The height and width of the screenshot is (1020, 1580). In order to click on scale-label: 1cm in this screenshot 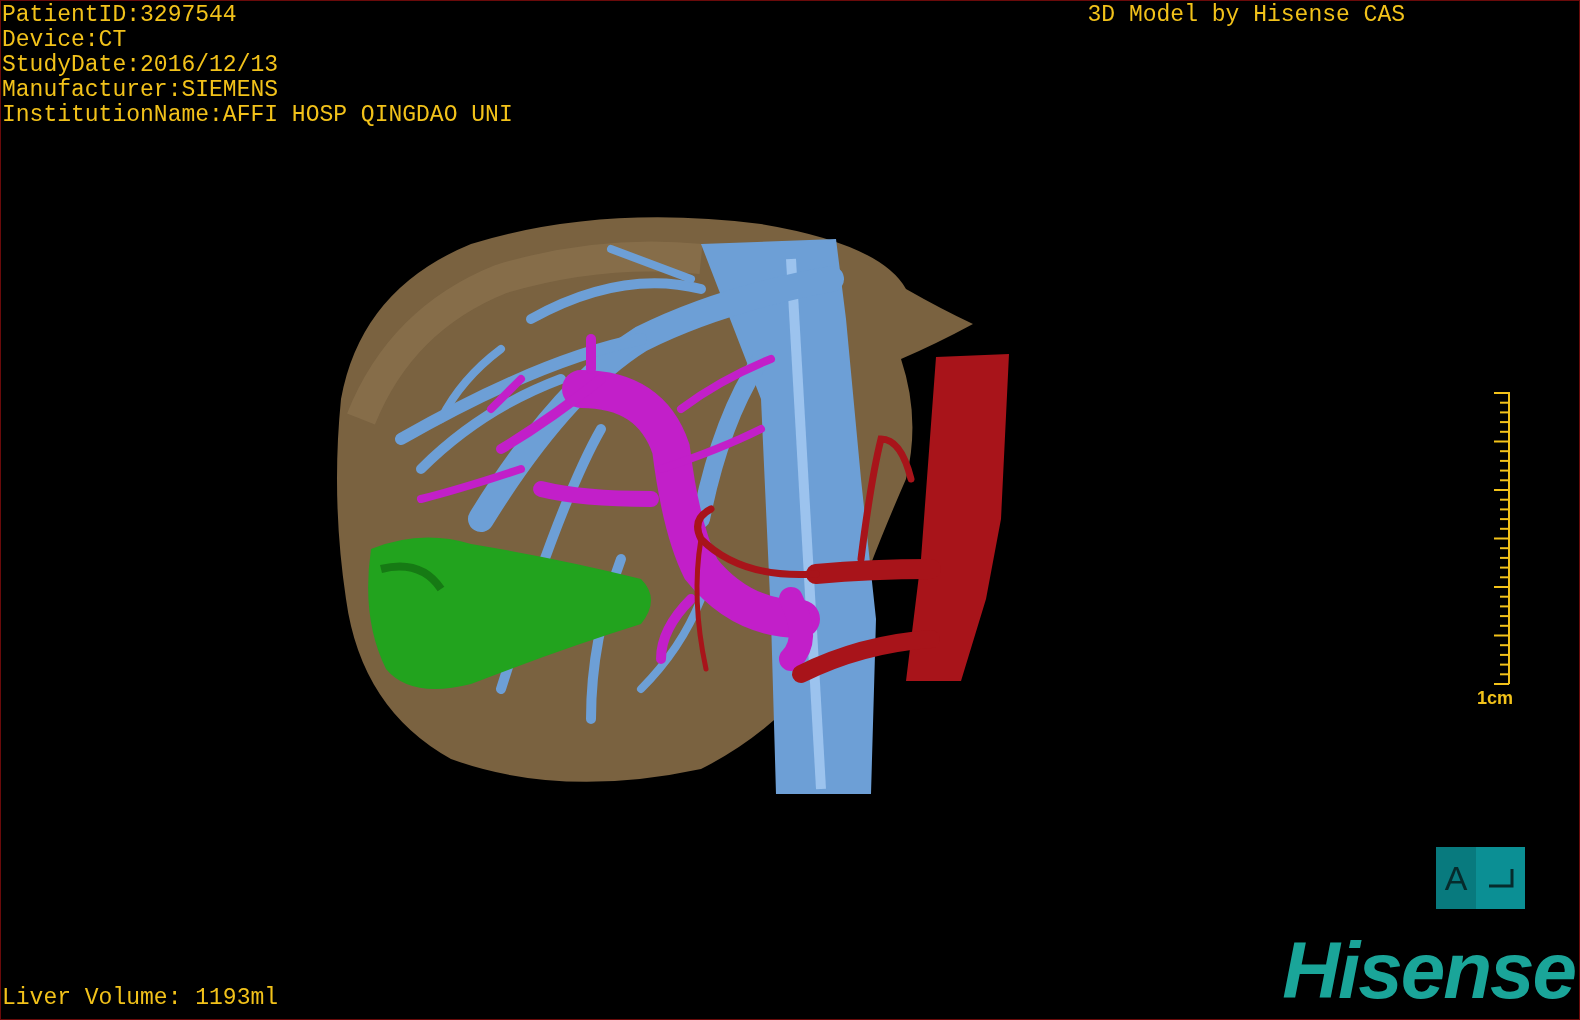, I will do `click(1495, 698)`.